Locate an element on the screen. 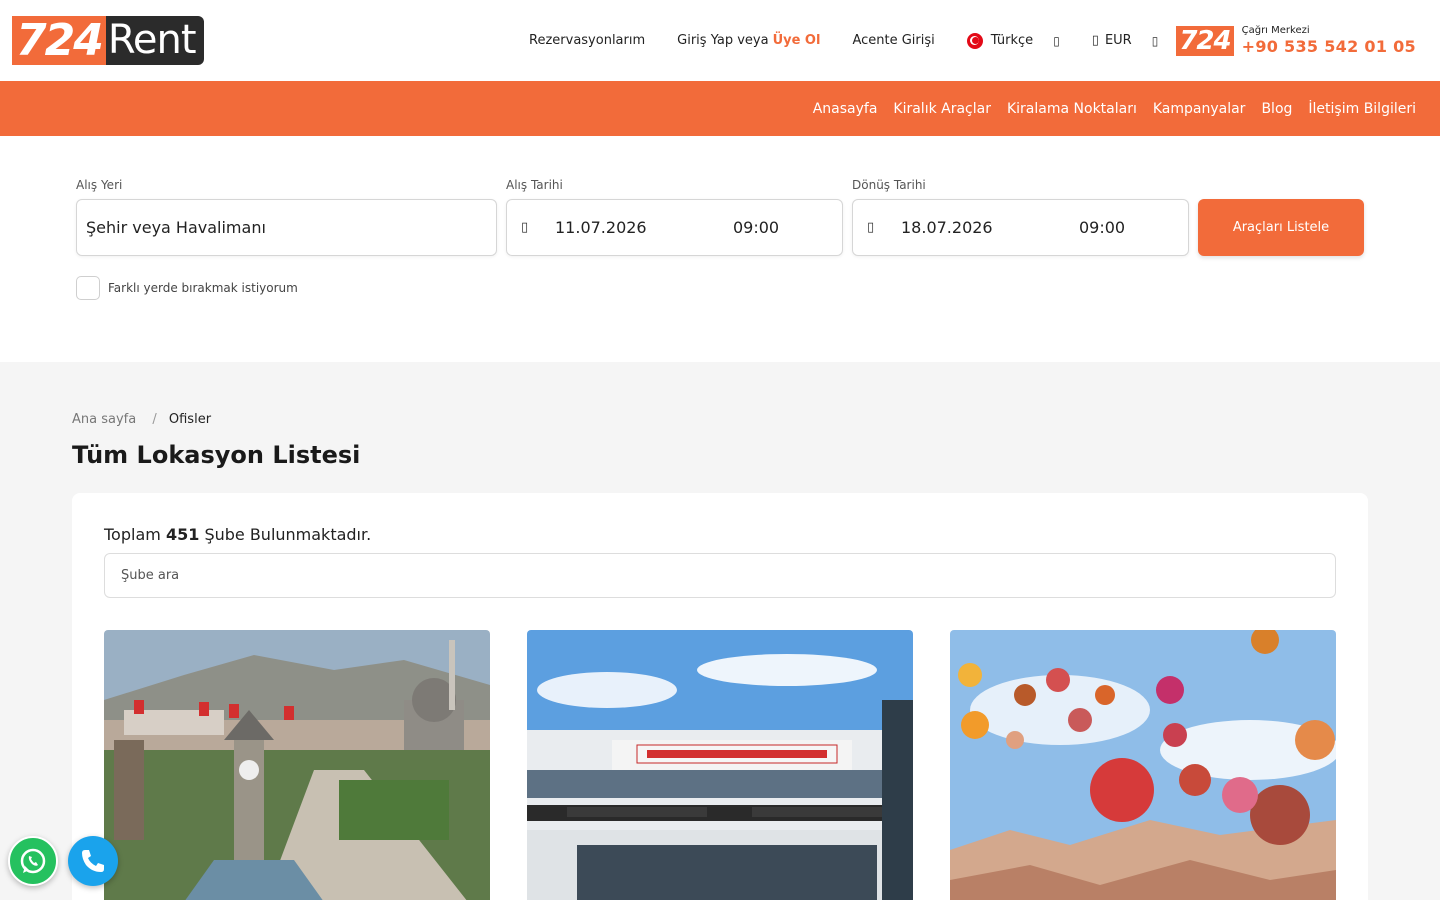  breadcrumb: Ana sayfa / Ofisler is located at coordinates (720, 419).